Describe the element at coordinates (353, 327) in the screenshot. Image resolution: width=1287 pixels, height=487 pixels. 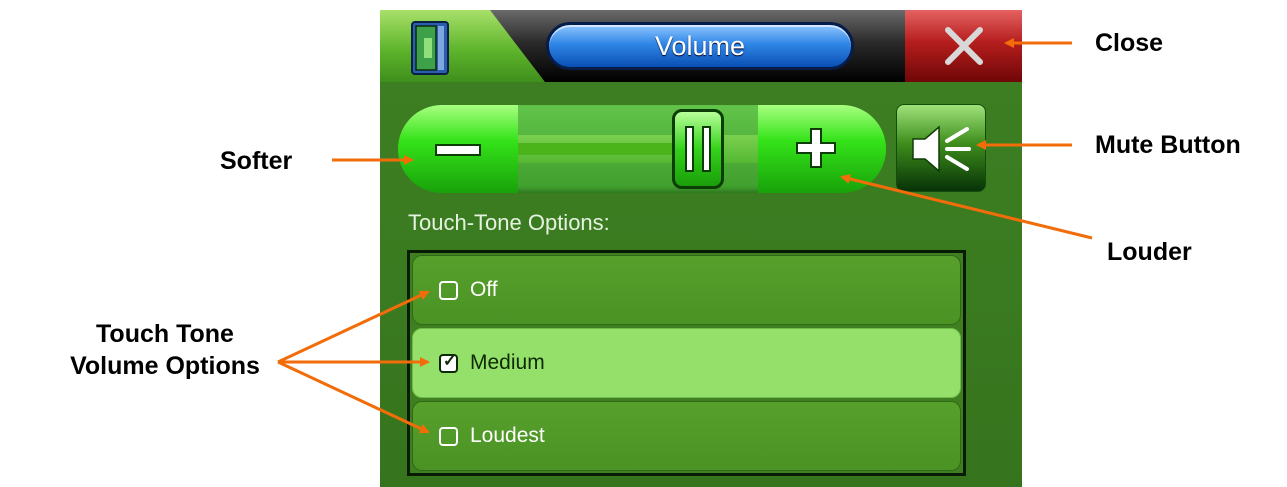
I see `arrow-option-off` at that location.